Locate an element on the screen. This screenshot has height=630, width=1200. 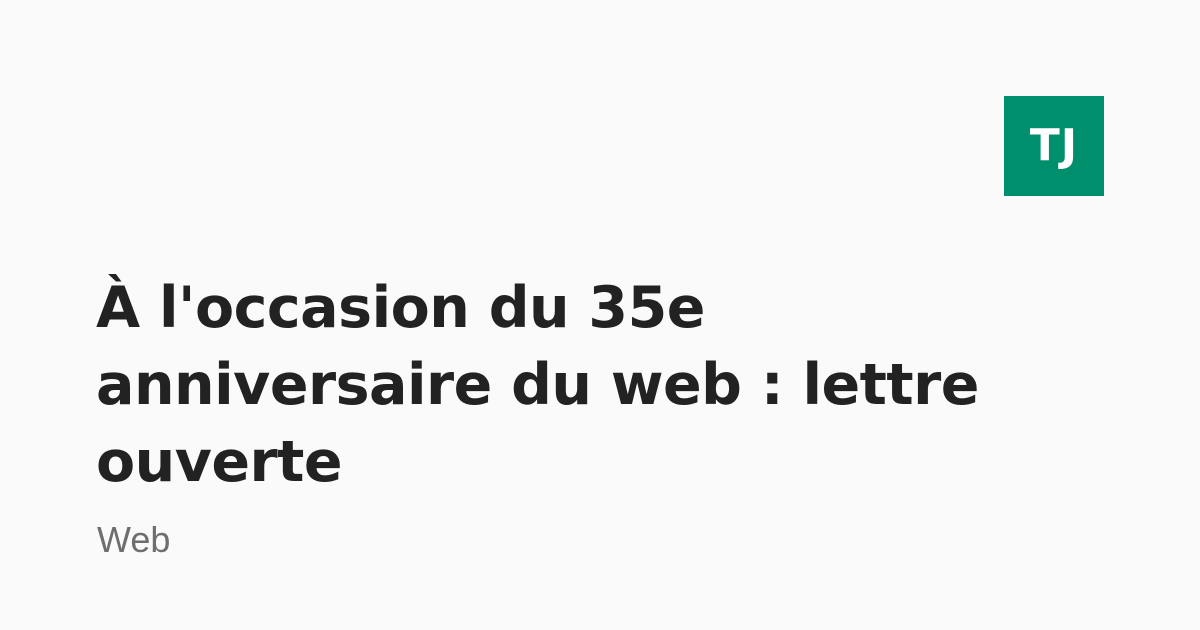
article-category: Web is located at coordinates (134, 539).